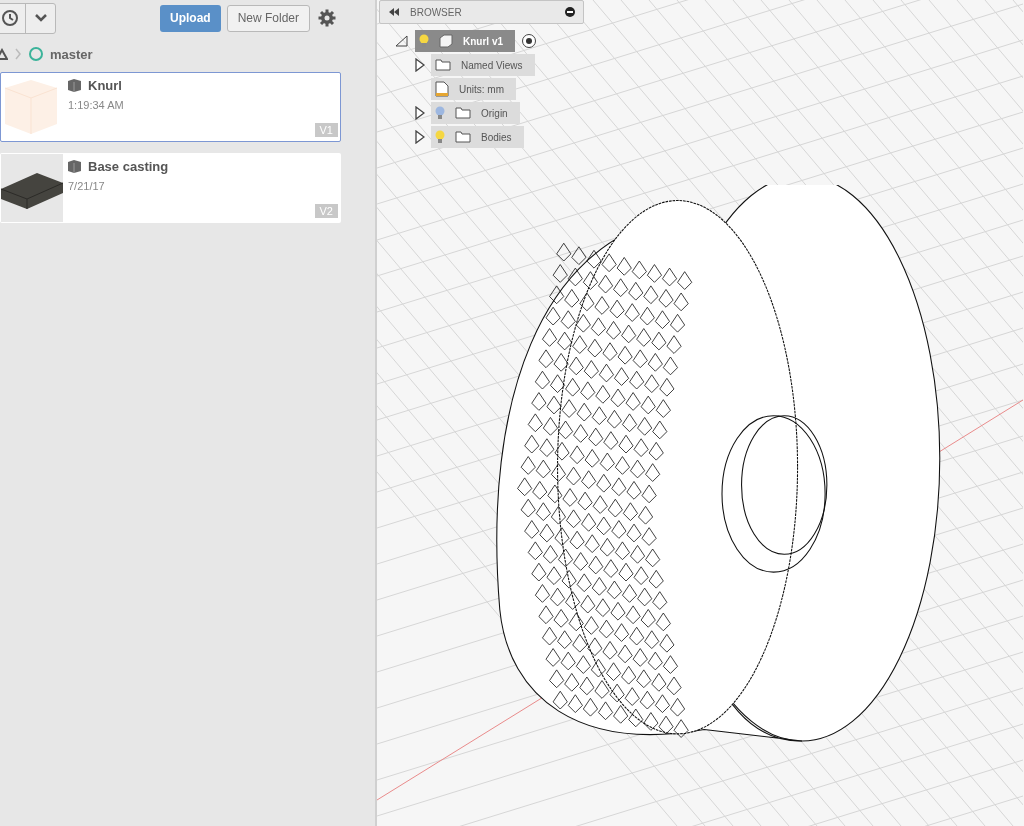 This screenshot has width=1024, height=826. I want to click on tree-node: Knurl v1, so click(465, 41).